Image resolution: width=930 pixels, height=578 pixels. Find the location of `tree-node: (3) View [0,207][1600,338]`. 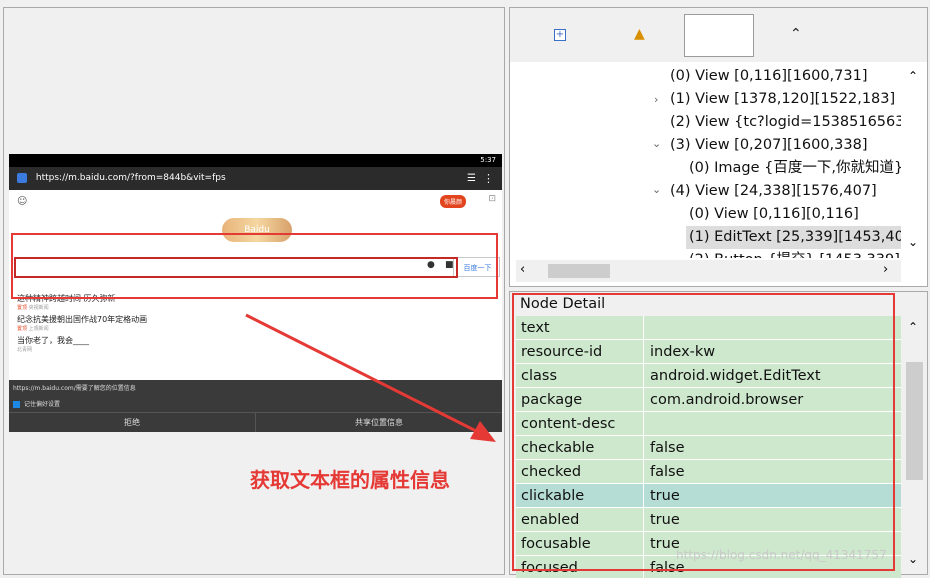

tree-node: (3) View [0,207][1600,338] is located at coordinates (769, 145).